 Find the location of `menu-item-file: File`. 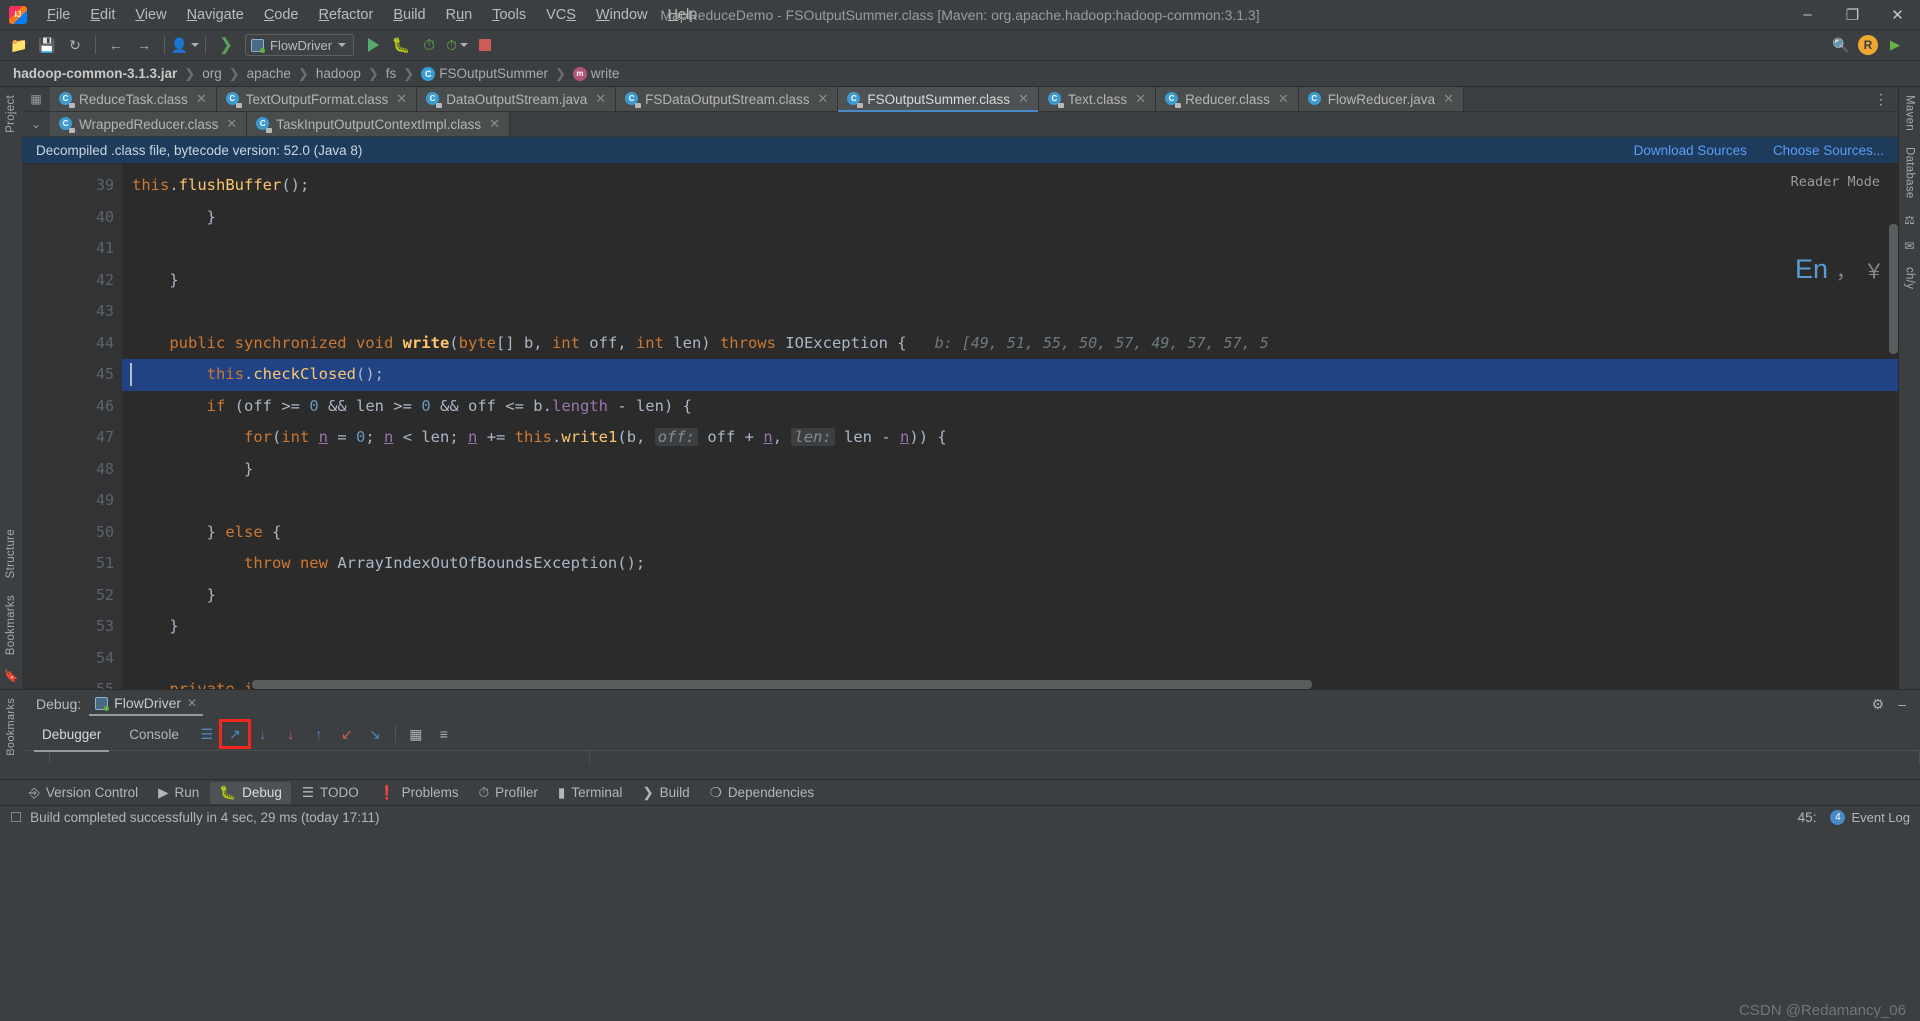

menu-item-file: File is located at coordinates (58, 15).